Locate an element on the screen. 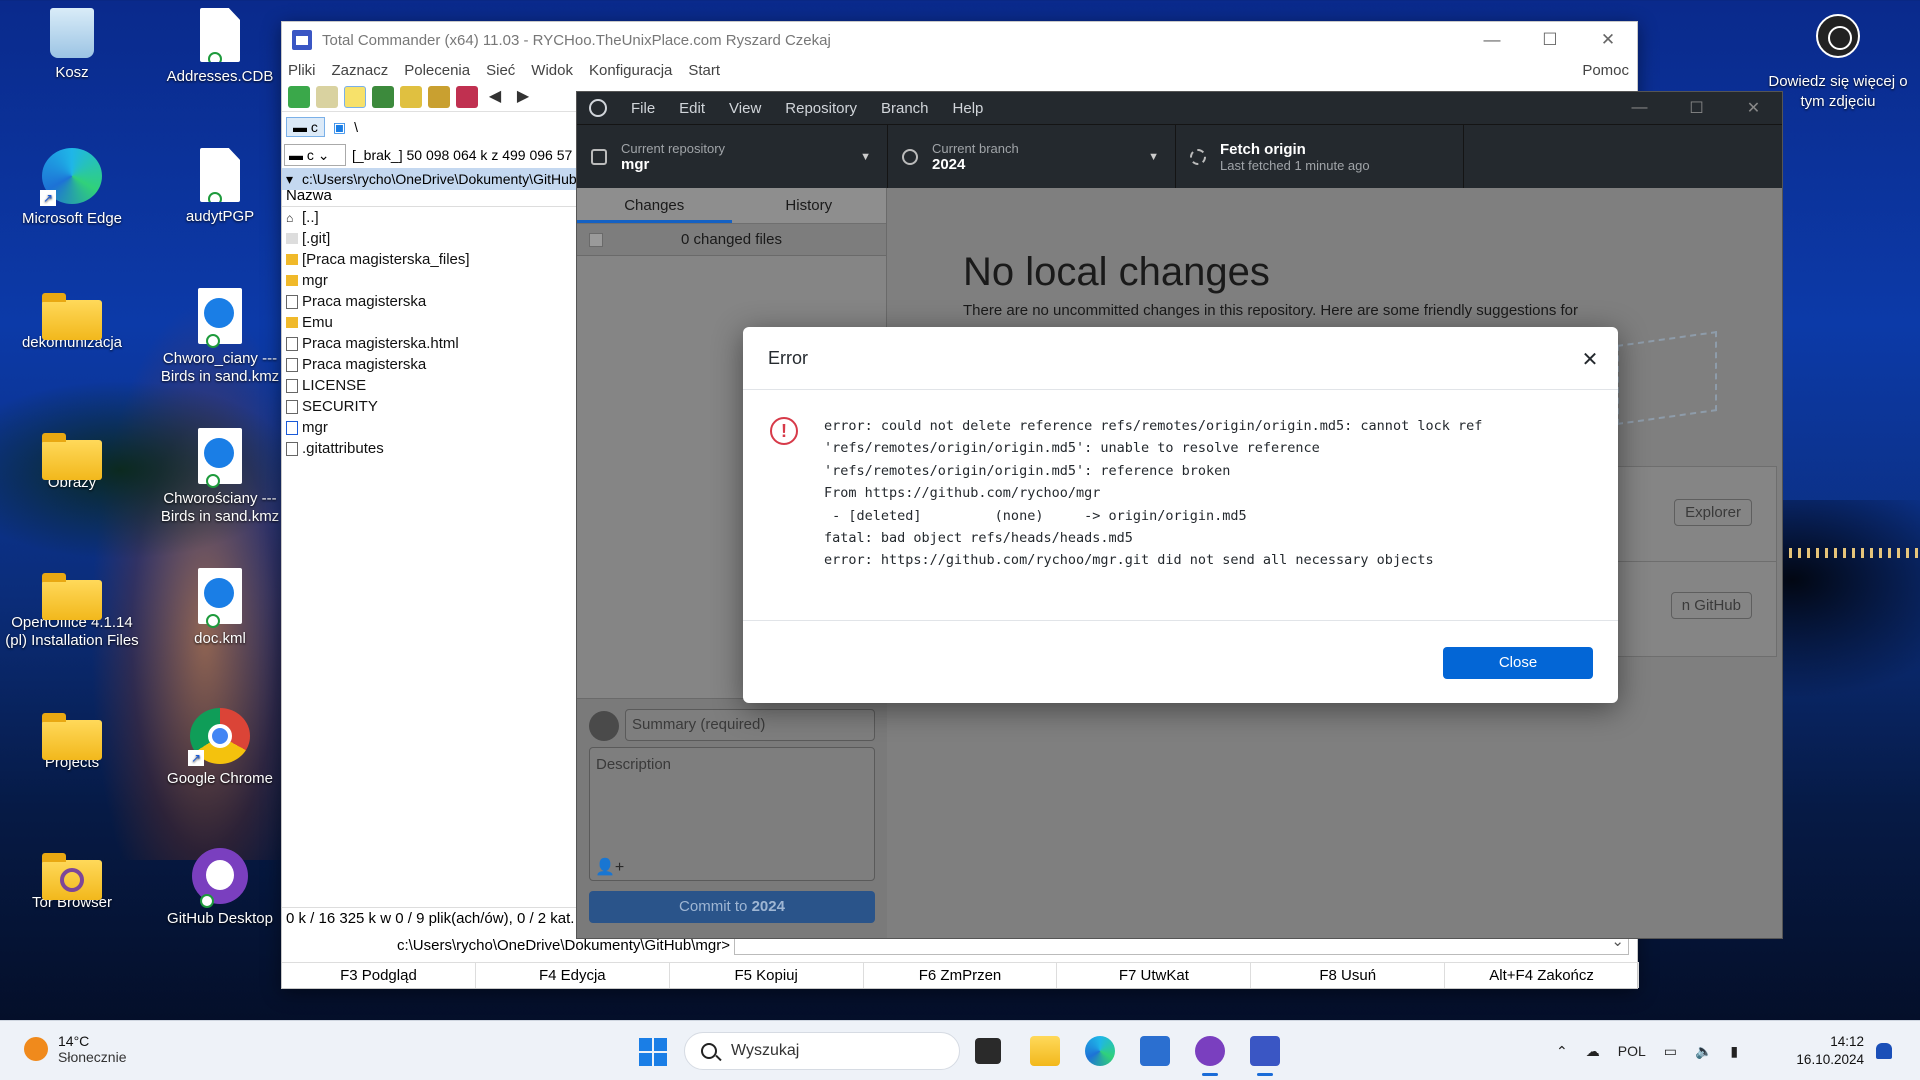 The width and height of the screenshot is (1920, 1080). drive-select: ▬ c ⌄ is located at coordinates (315, 155).